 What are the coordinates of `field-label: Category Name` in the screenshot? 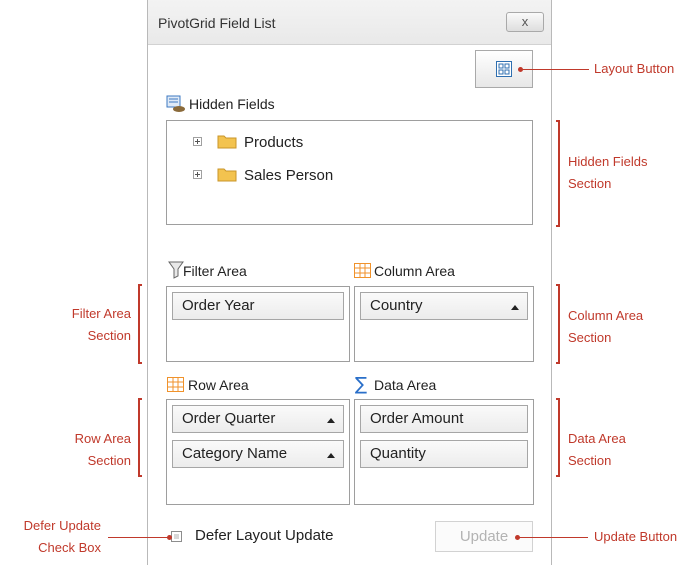 It's located at (235, 453).